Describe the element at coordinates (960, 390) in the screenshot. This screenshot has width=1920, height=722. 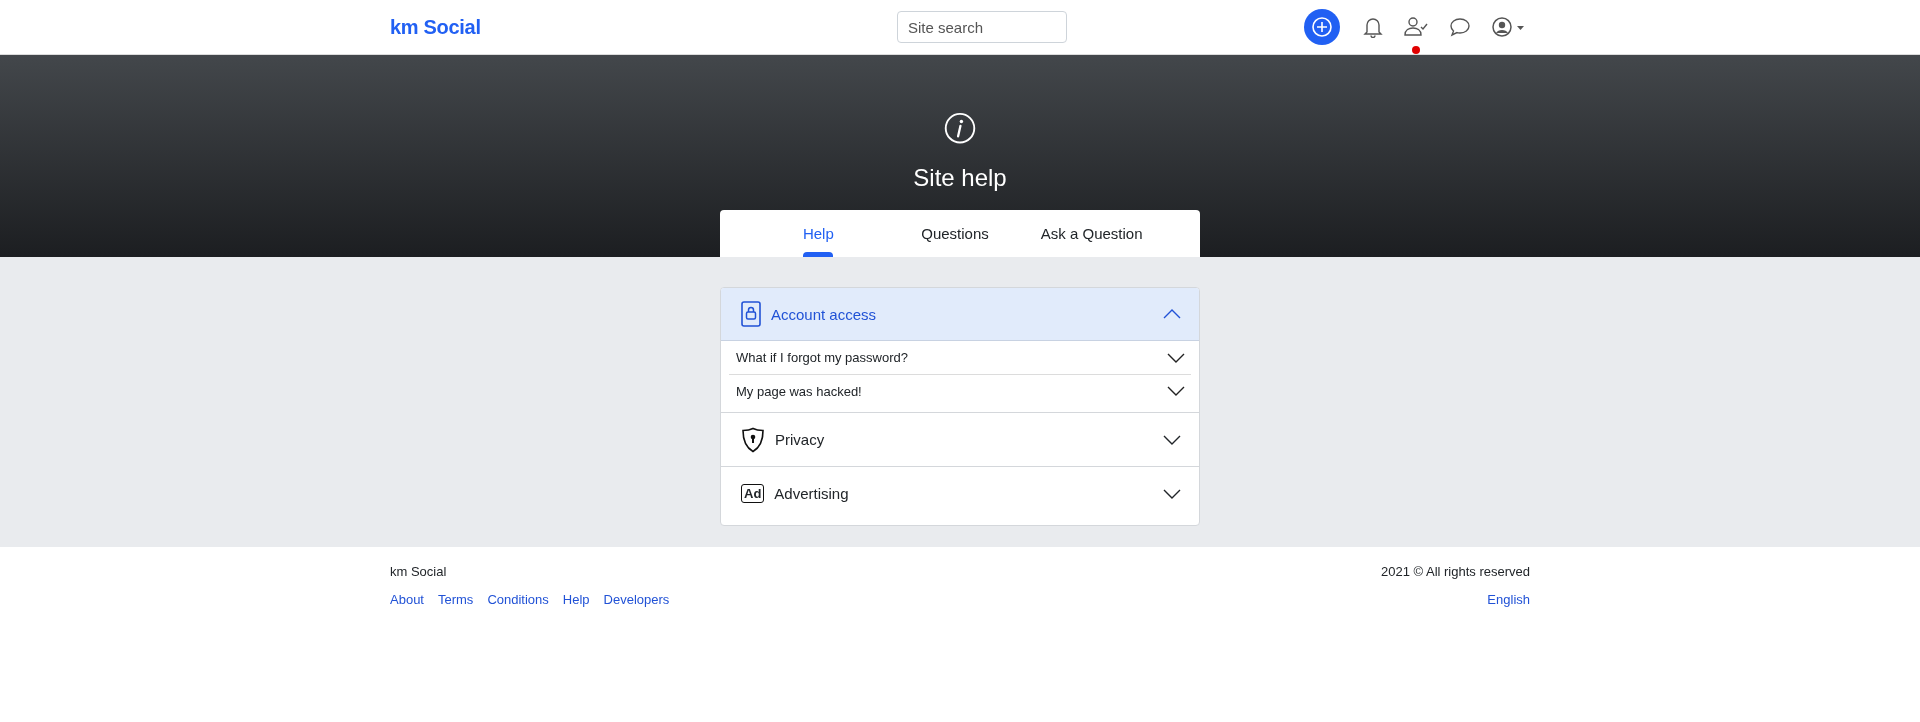
I see `question-item: My page was hacked!` at that location.